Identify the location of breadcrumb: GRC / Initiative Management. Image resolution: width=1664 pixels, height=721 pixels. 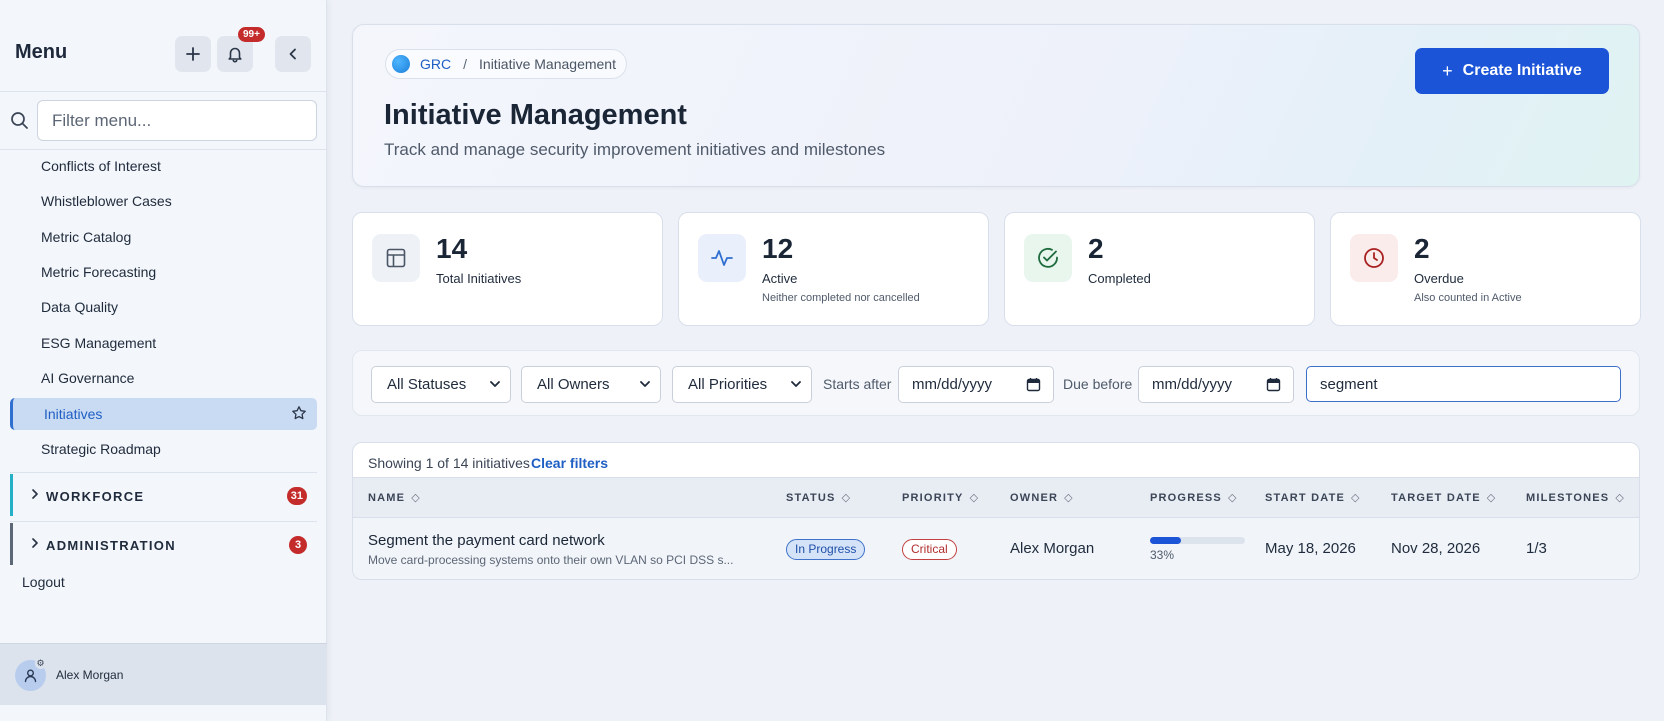
(506, 64).